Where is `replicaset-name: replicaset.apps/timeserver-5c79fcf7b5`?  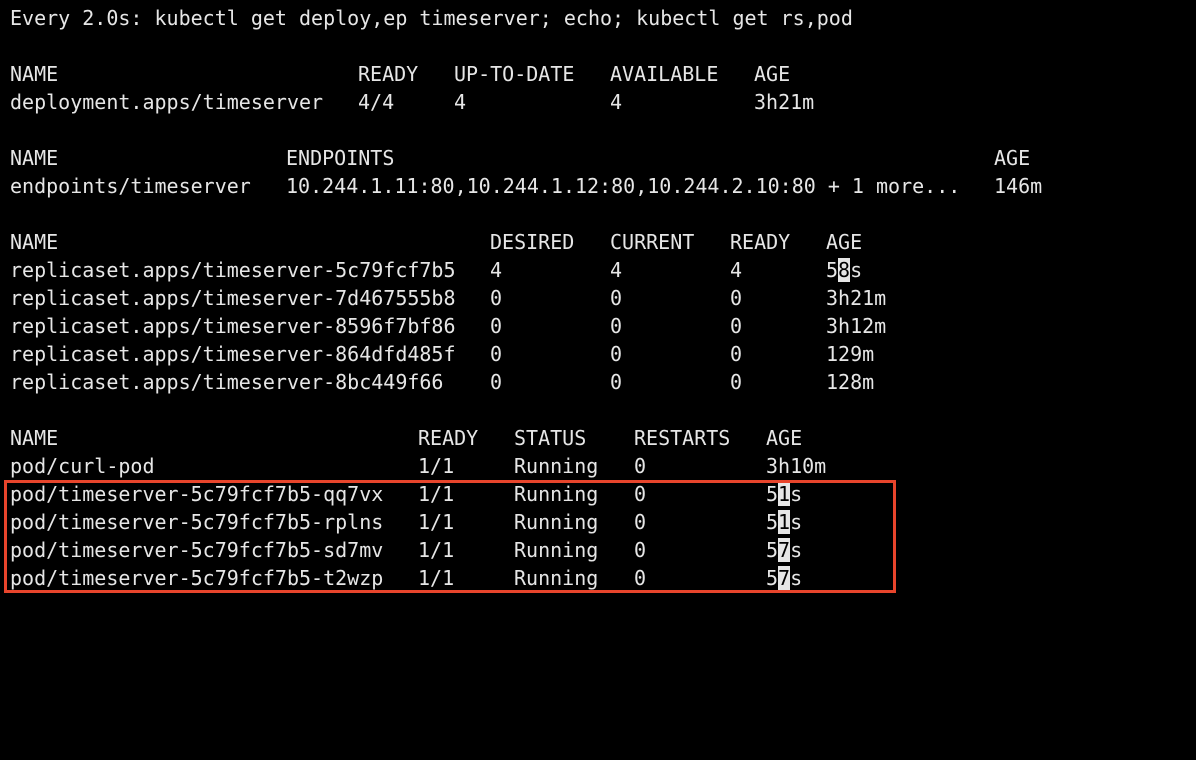 replicaset-name: replicaset.apps/timeserver-5c79fcf7b5 is located at coordinates (233, 270).